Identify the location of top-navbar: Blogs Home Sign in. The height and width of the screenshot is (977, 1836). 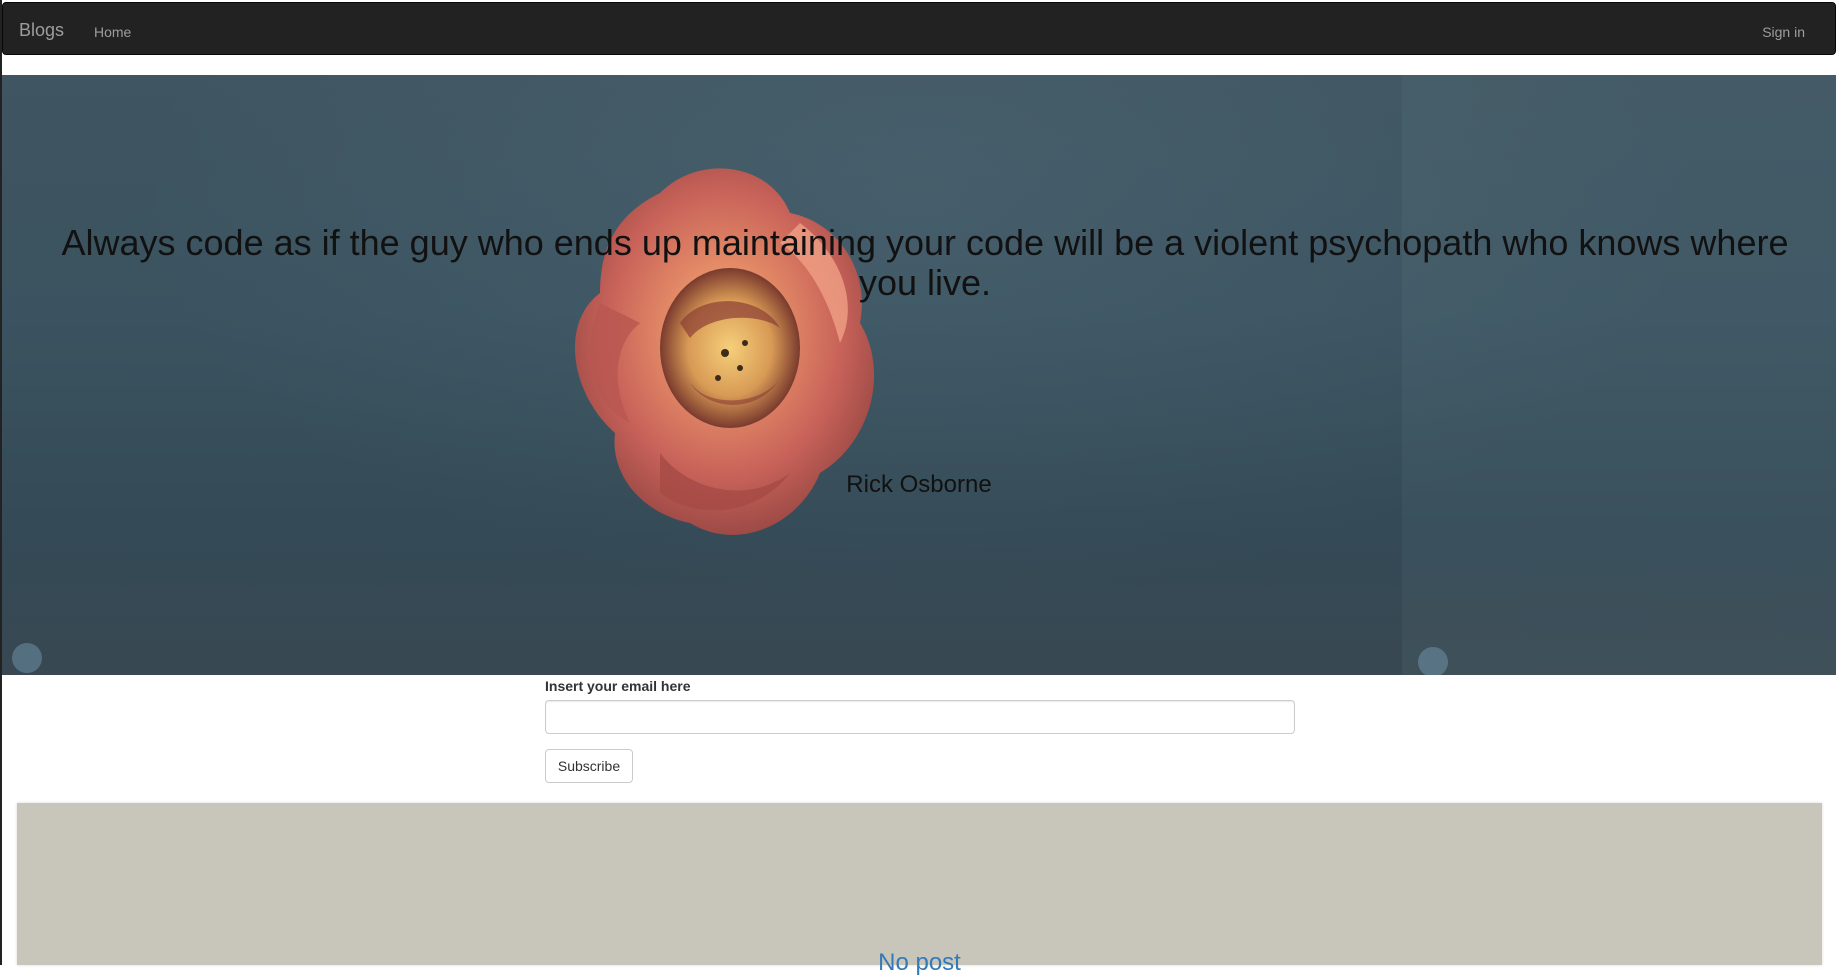
(919, 28).